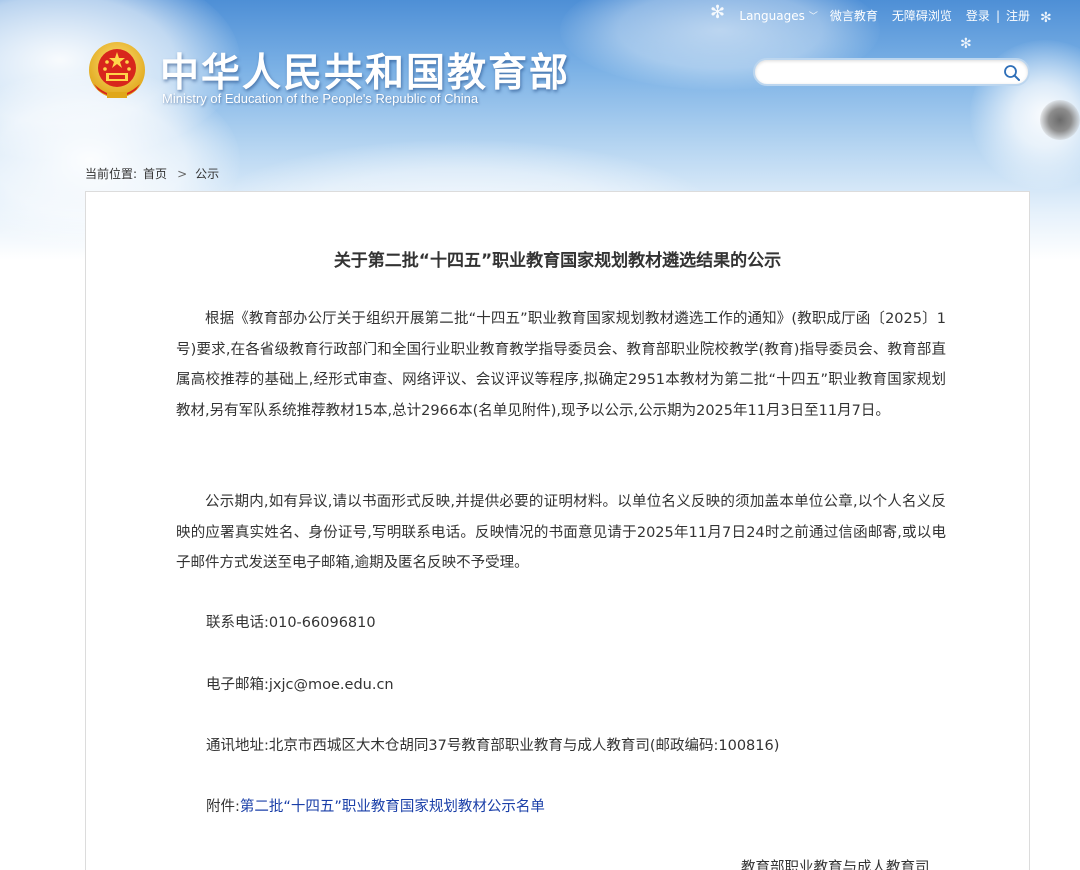 Image resolution: width=1080 pixels, height=870 pixels. I want to click on contact-email: 电子邮箱:jxjc@moe.edu.cn, so click(300, 685).